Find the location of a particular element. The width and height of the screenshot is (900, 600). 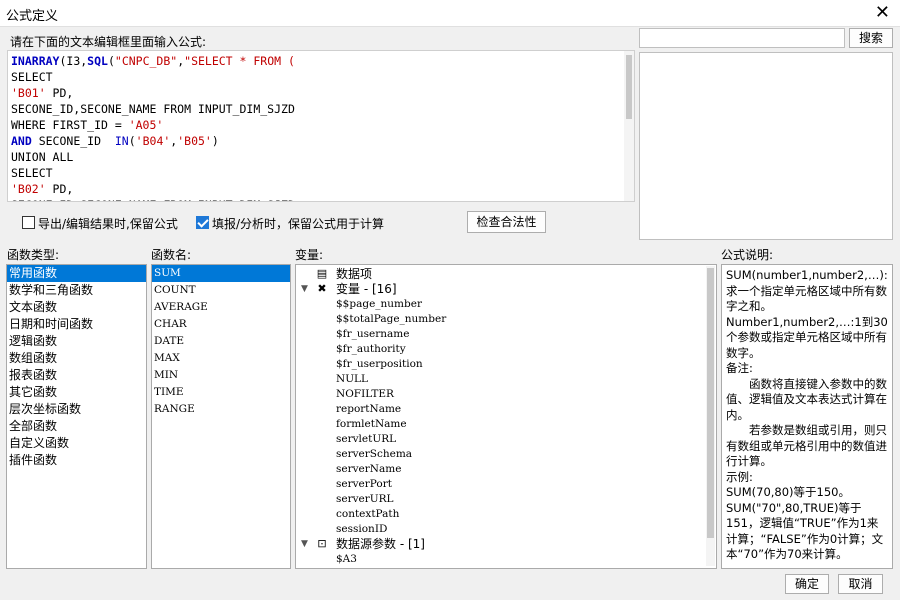

code-token: "CNPC_DB" is located at coordinates (146, 61).